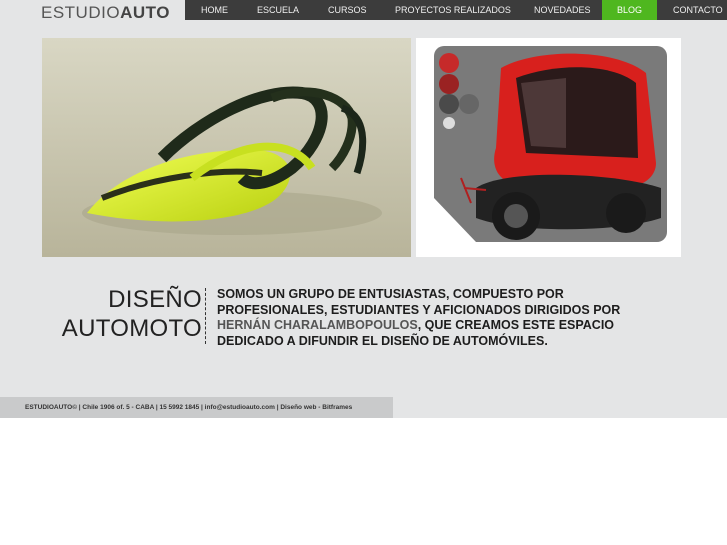 The image size is (727, 545). What do you see at coordinates (131, 328) in the screenshot?
I see `heading-line-2: AUTOMOTO` at bounding box center [131, 328].